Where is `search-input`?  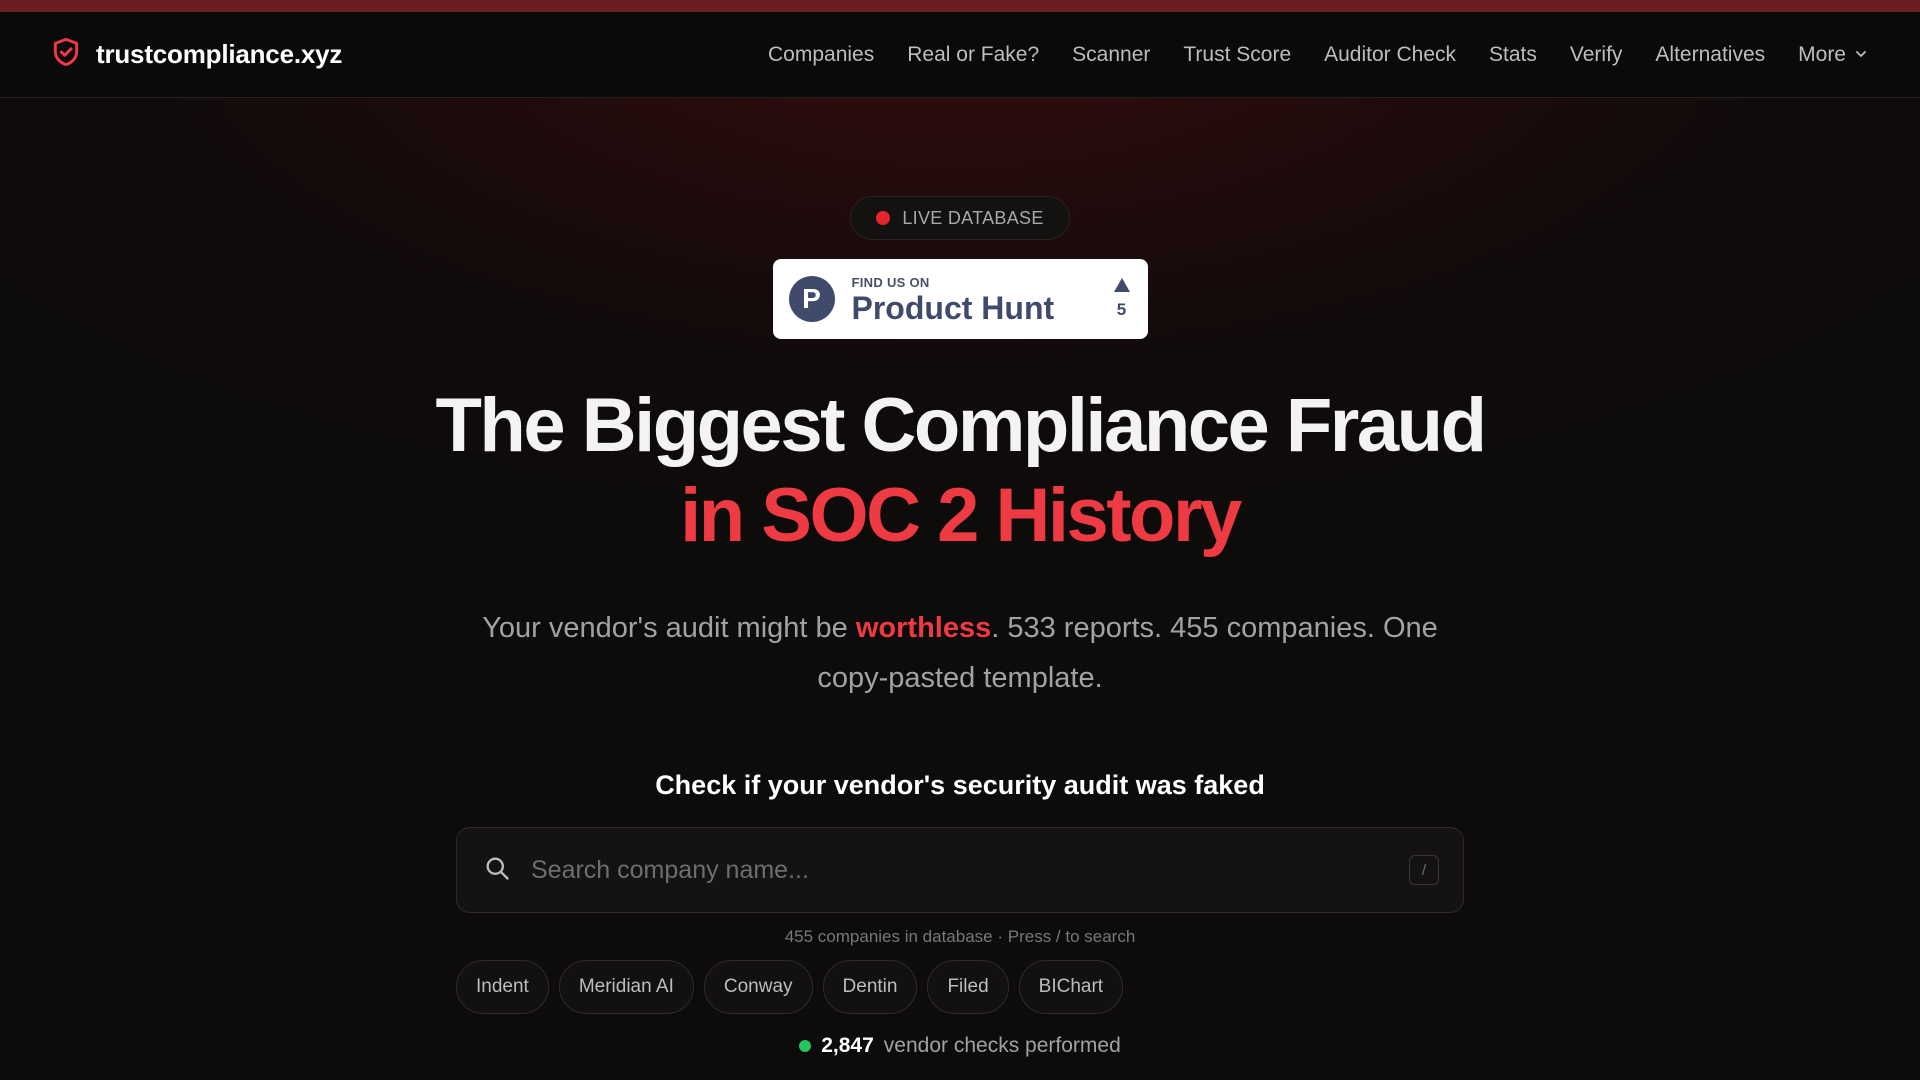
search-input is located at coordinates (970, 870).